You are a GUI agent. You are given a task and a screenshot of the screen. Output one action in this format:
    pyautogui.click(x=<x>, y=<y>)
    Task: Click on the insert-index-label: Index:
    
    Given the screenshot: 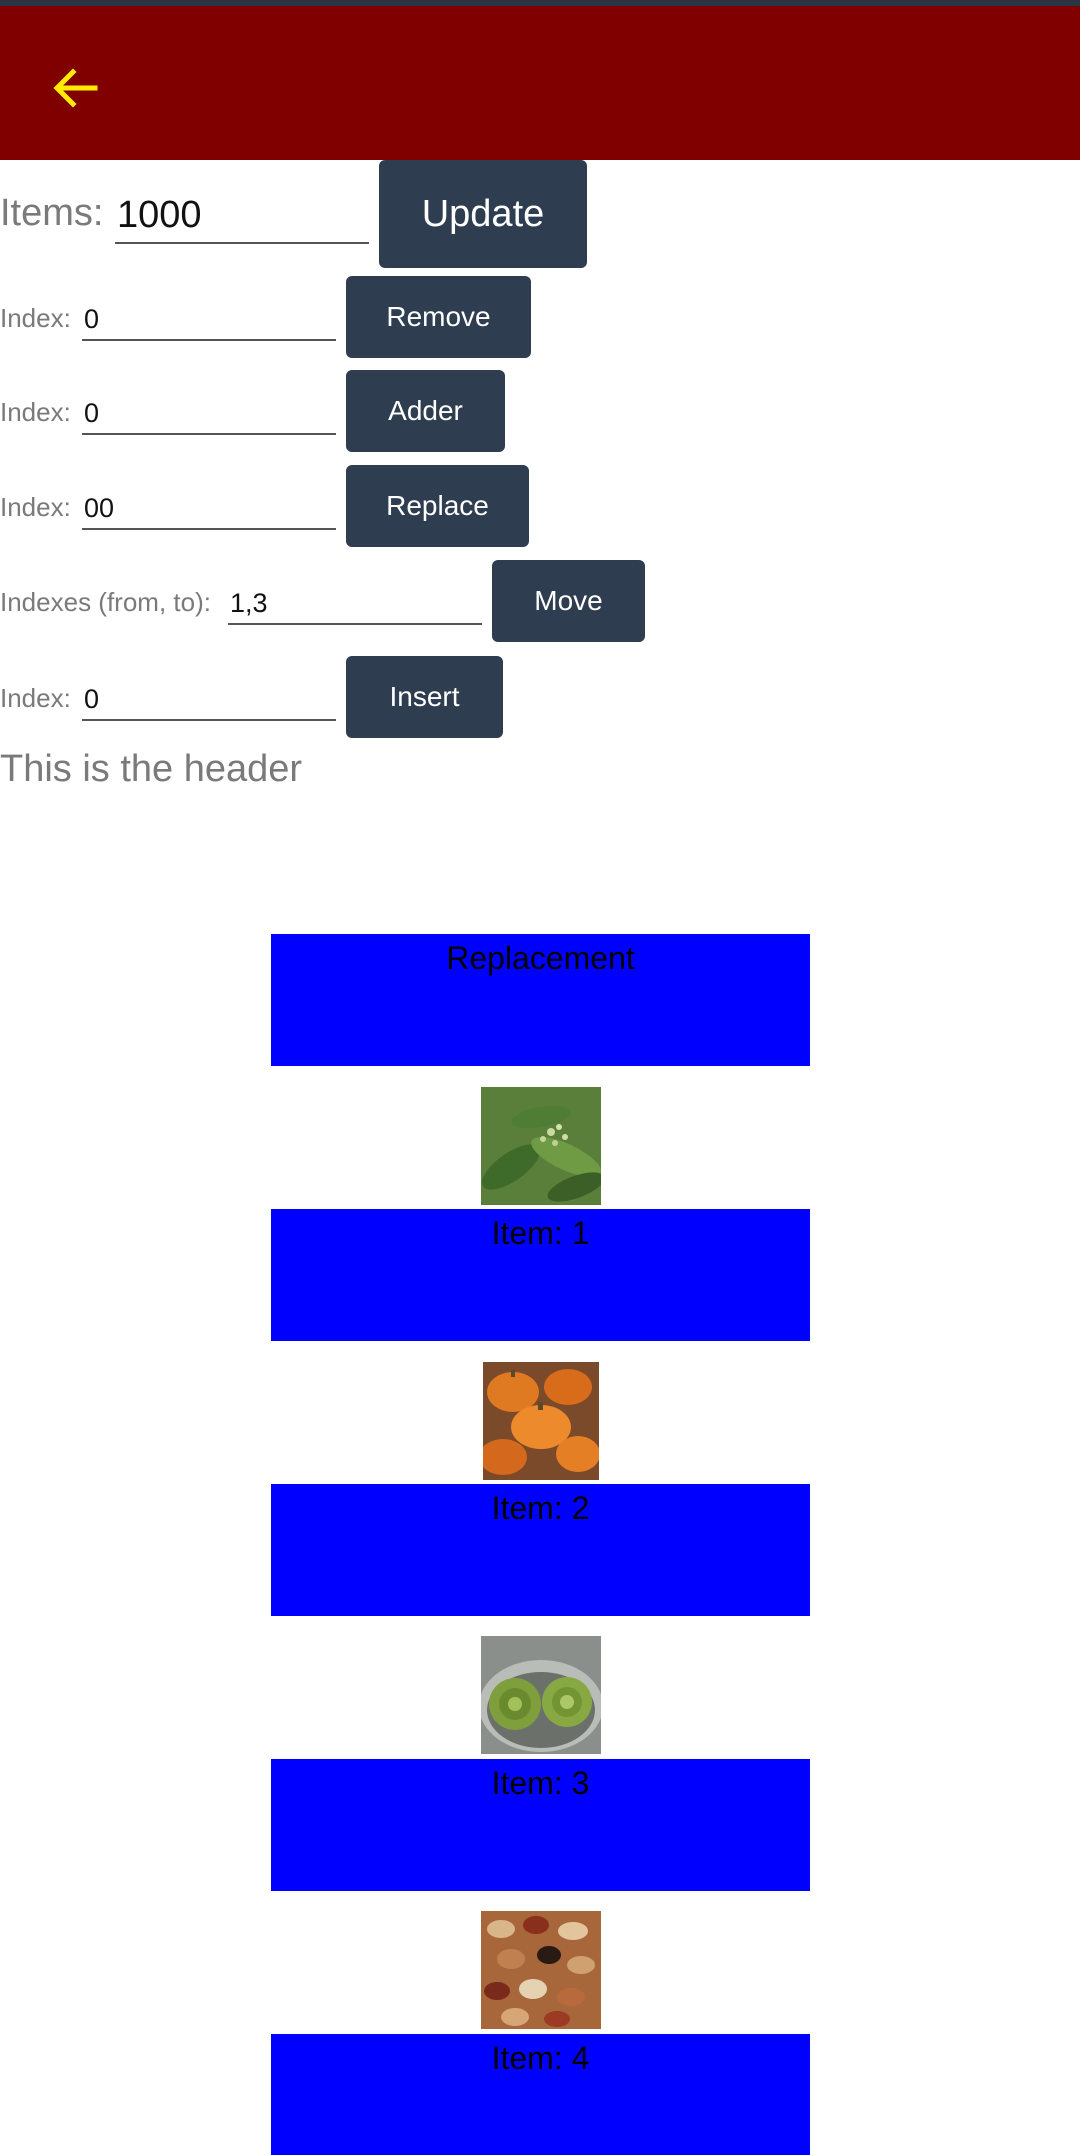 What is the action you would take?
    pyautogui.click(x=35, y=698)
    